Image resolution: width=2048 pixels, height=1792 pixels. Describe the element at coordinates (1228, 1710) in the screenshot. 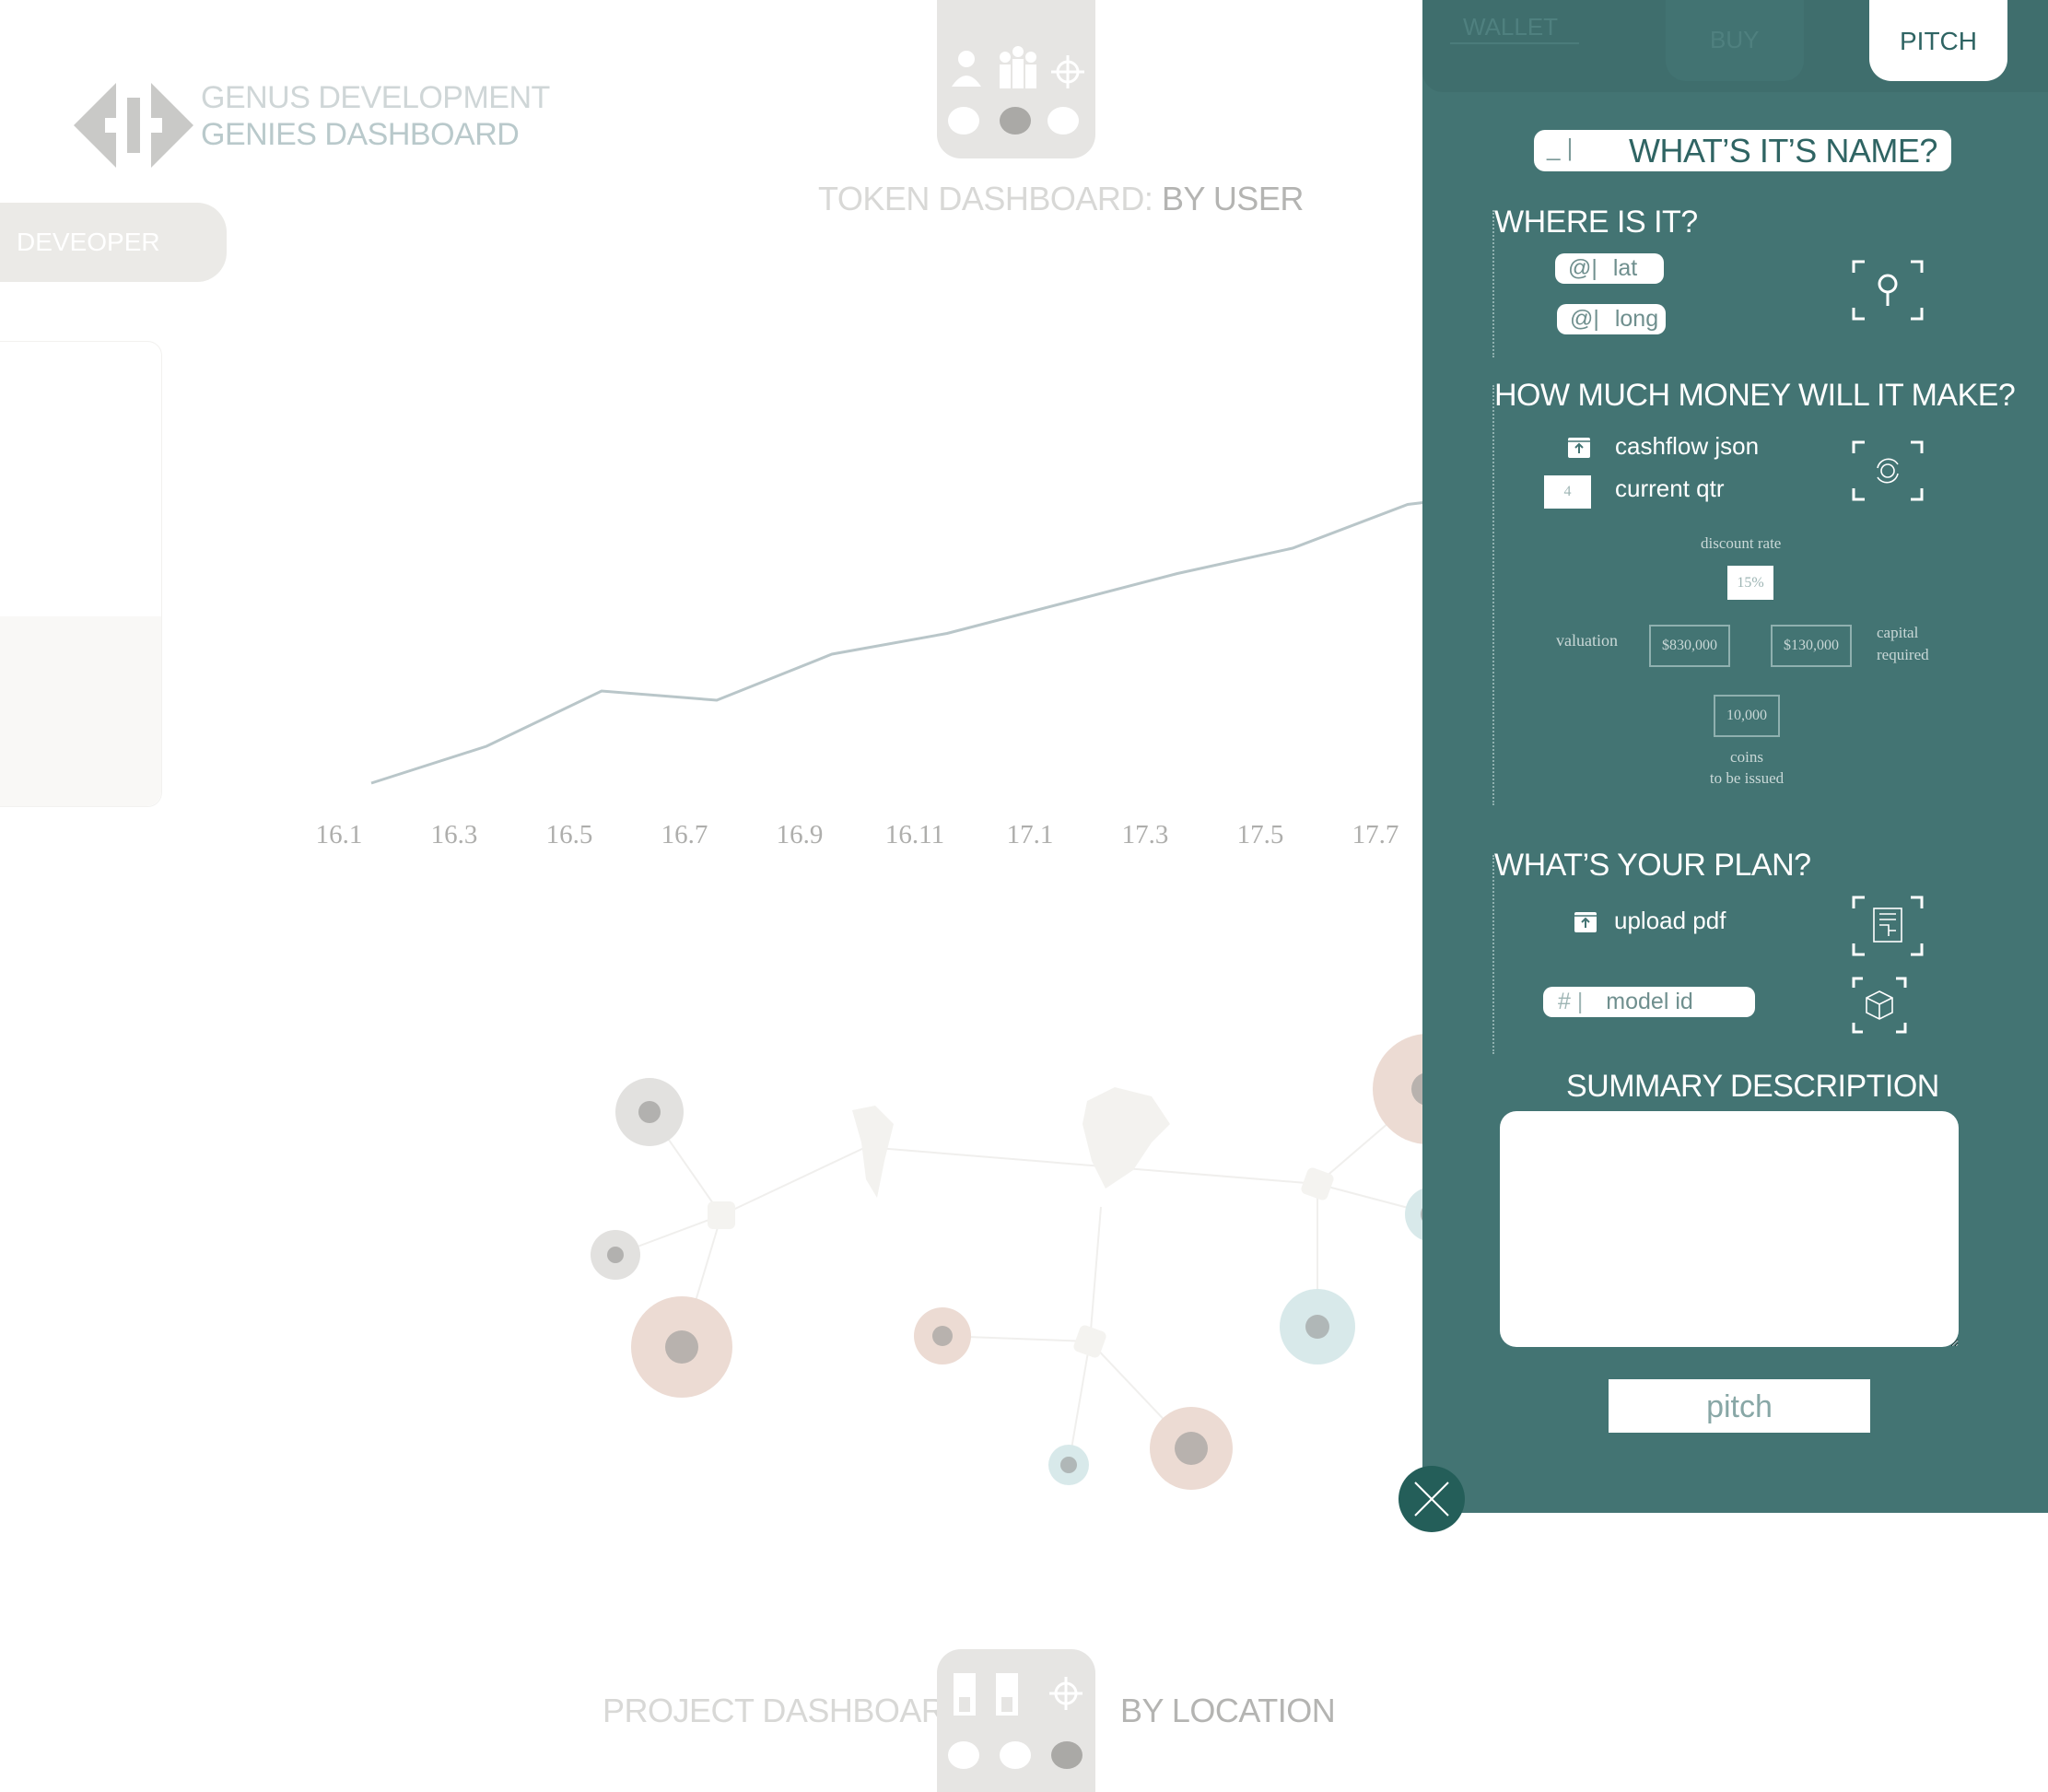

I see `project-dashboard-subtitle: BY LOCATION` at that location.